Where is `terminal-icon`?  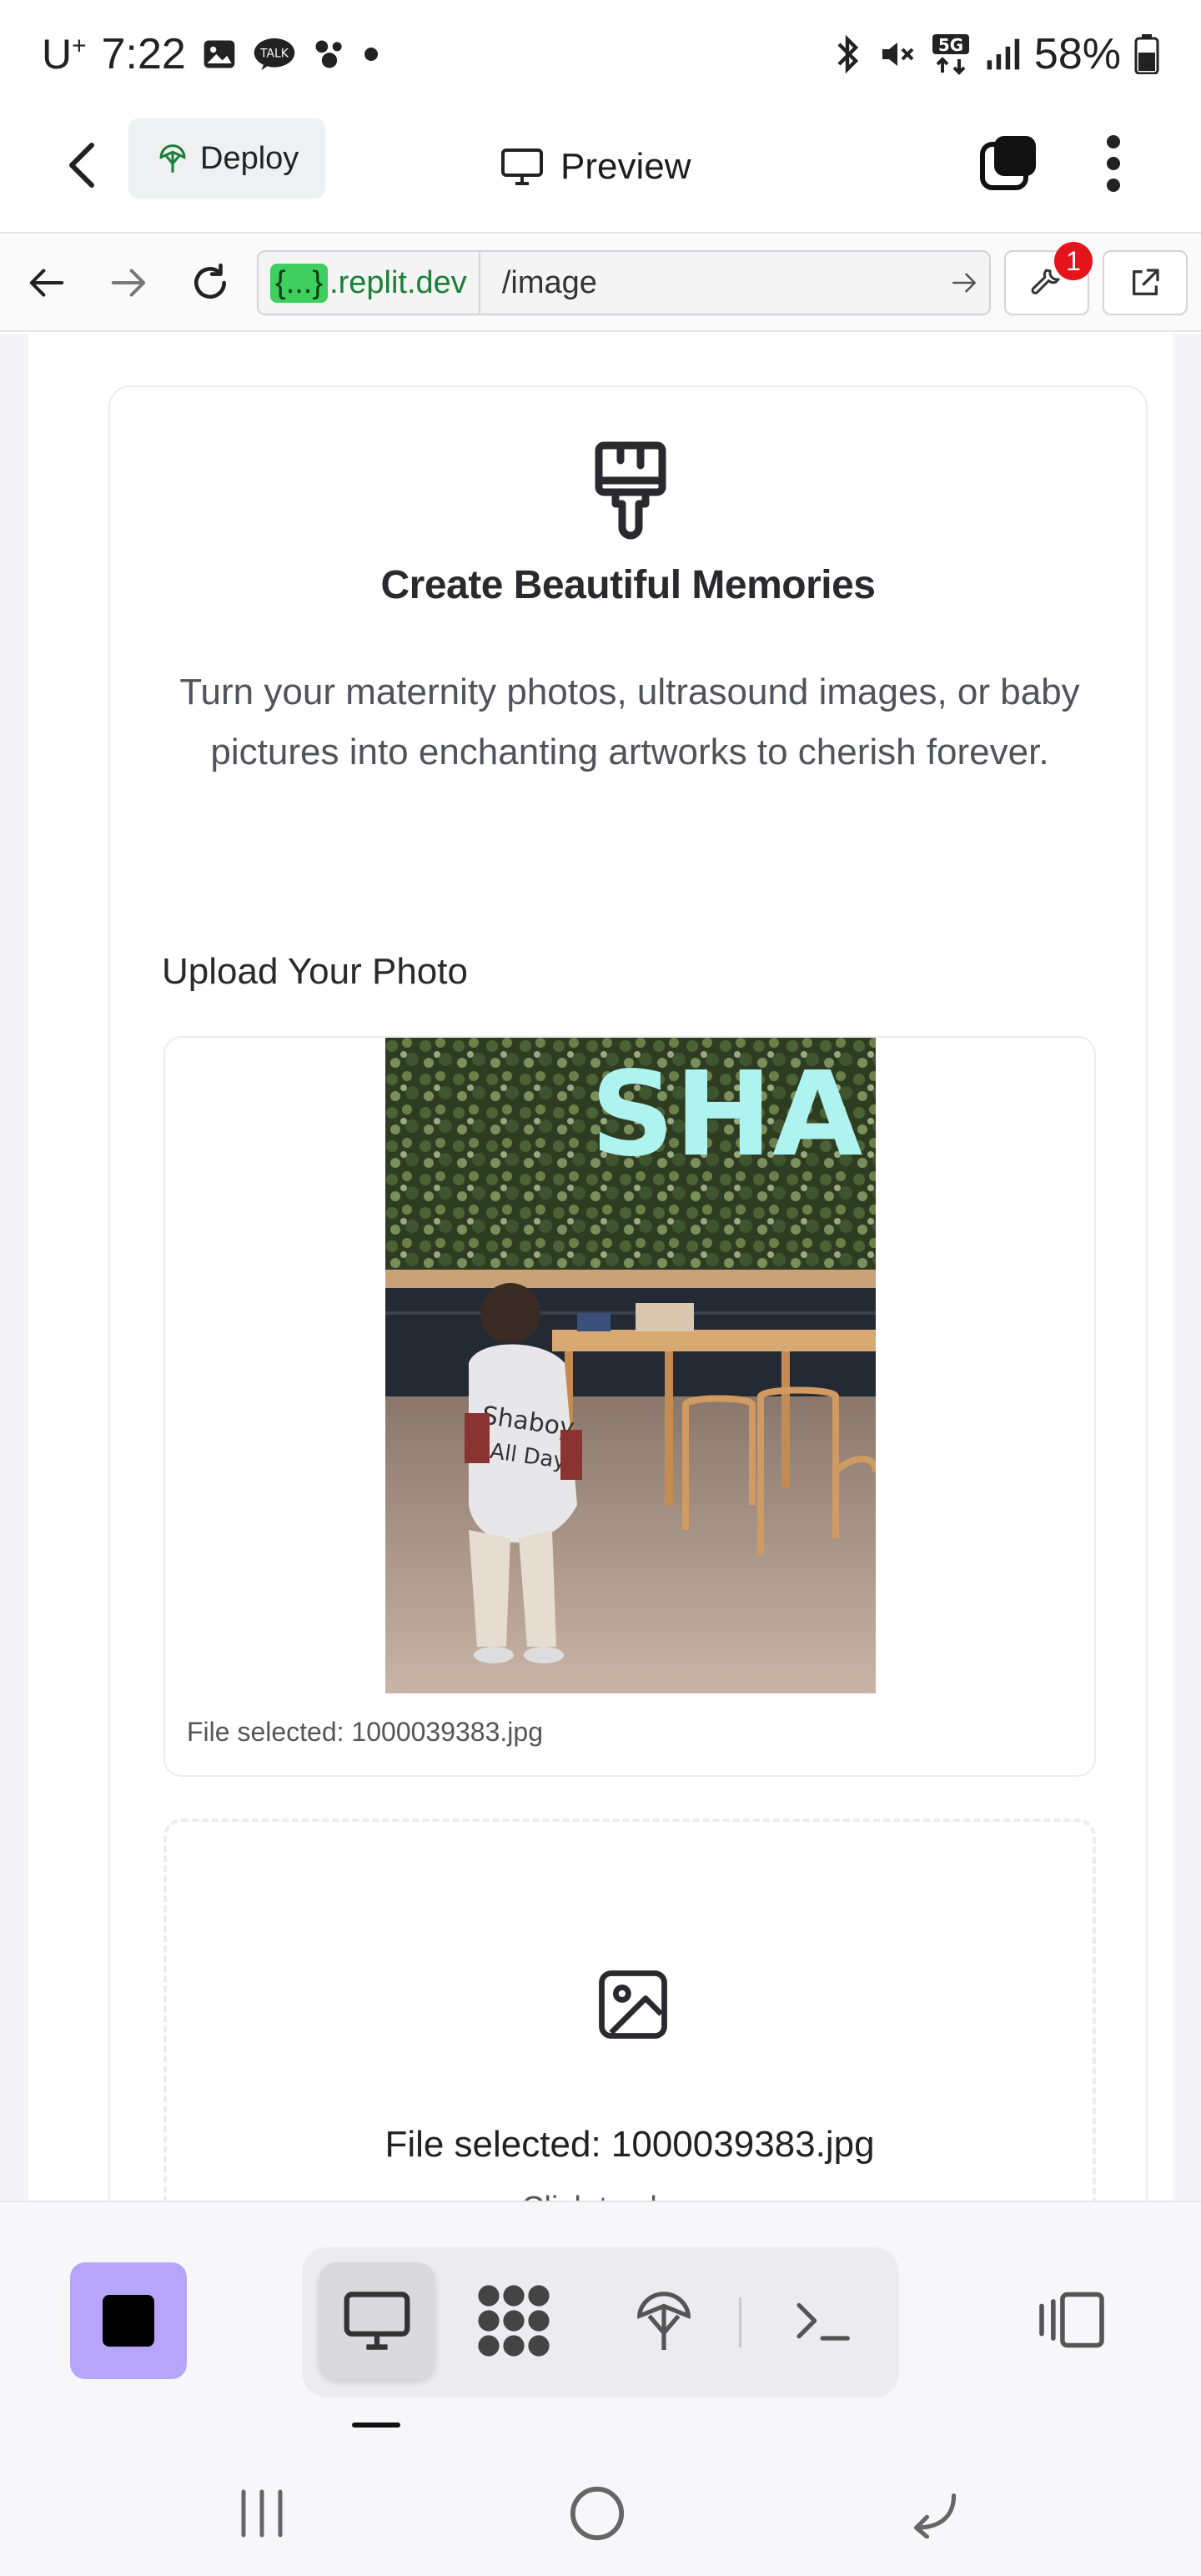
terminal-icon is located at coordinates (823, 2321).